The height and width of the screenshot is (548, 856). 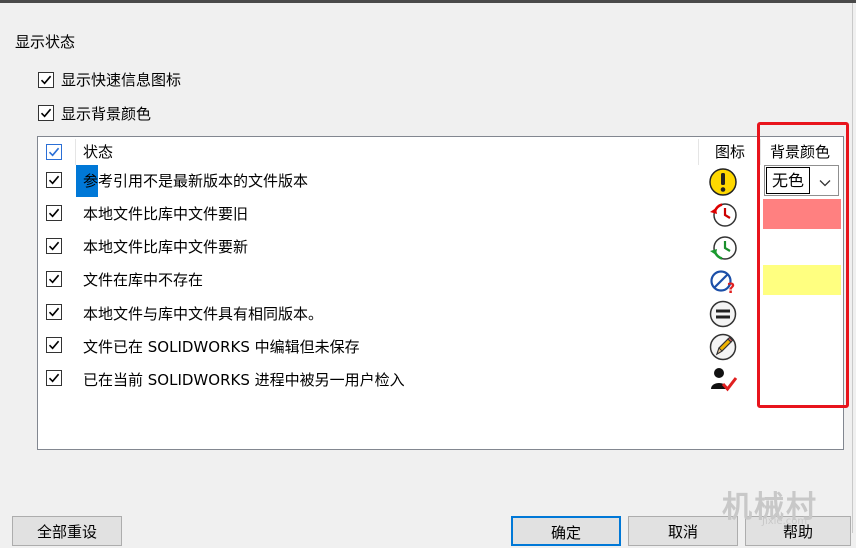 What do you see at coordinates (67, 531) in the screenshot?
I see `reset-all-button: 全部重设` at bounding box center [67, 531].